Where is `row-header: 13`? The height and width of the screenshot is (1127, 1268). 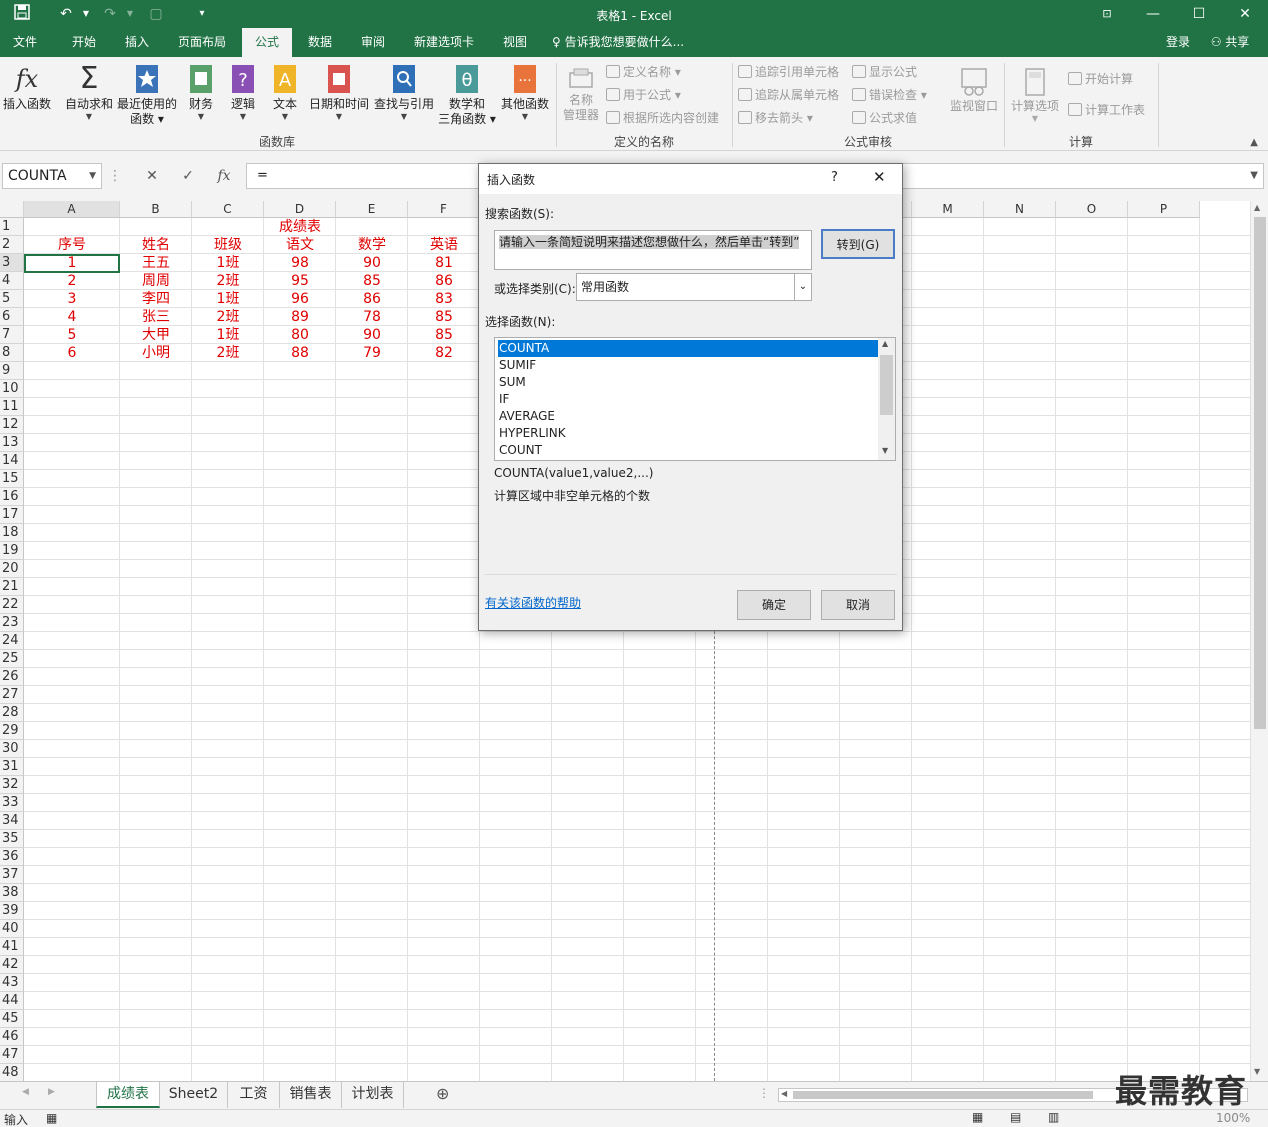 row-header: 13 is located at coordinates (12, 443).